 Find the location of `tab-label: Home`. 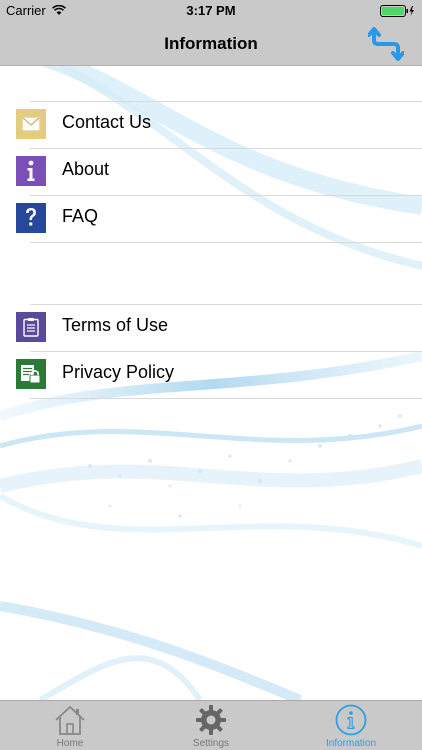

tab-label: Home is located at coordinates (70, 743).